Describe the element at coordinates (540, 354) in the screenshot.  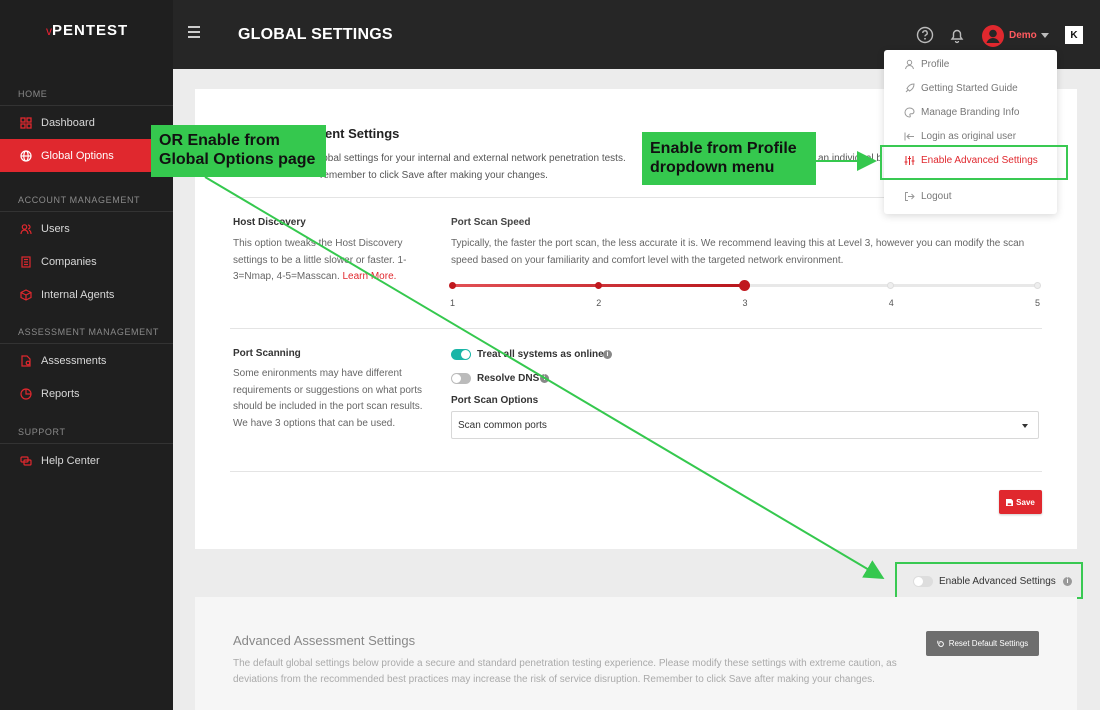
I see `treat-online-label: Treat all systems as online` at that location.